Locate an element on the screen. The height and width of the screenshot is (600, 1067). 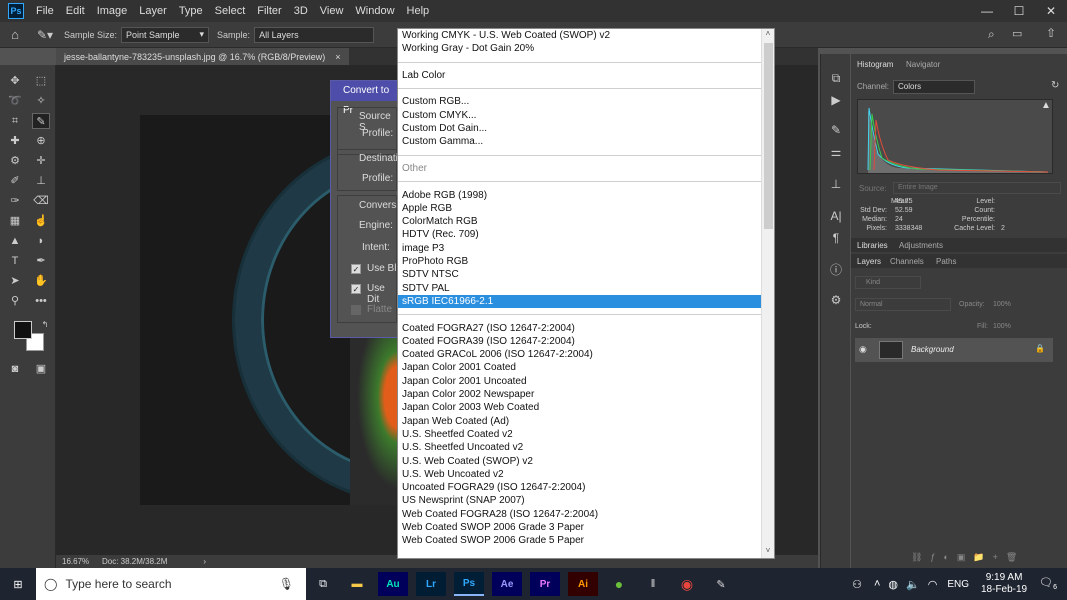
kind-filter: Kind is located at coordinates (888, 282).